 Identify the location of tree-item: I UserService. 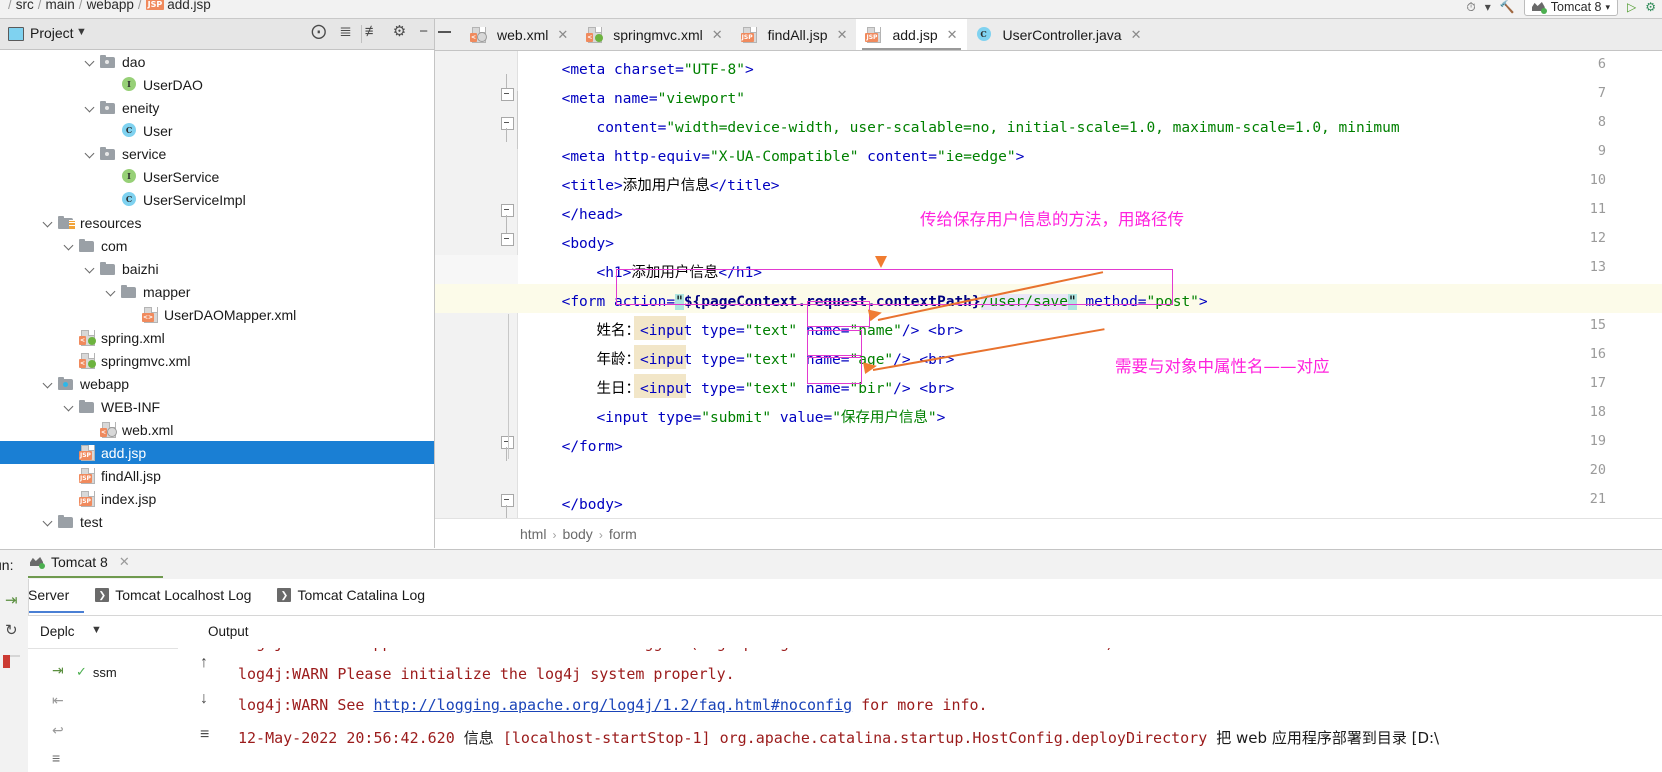
(217, 176).